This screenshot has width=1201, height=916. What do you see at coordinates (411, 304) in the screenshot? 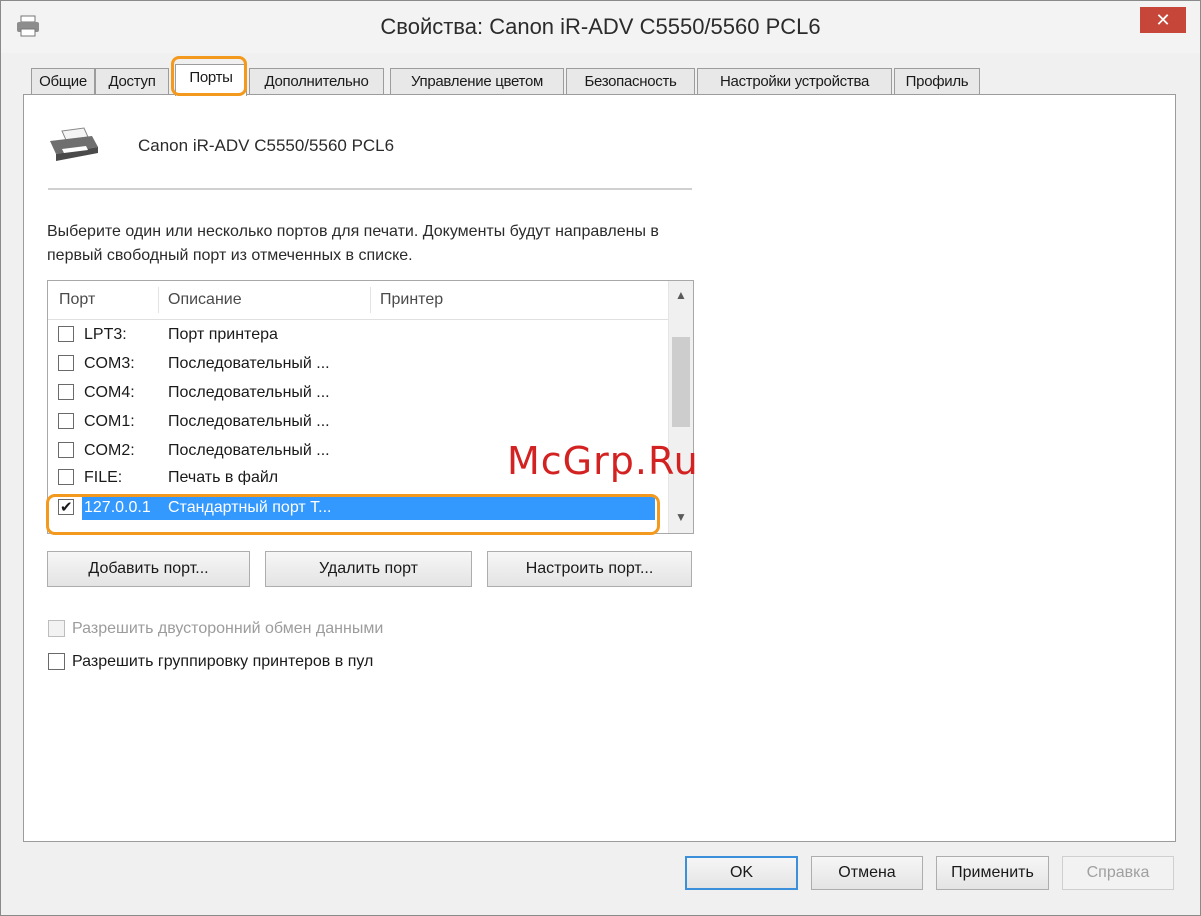
I see `column-header-printer: Принтер` at bounding box center [411, 304].